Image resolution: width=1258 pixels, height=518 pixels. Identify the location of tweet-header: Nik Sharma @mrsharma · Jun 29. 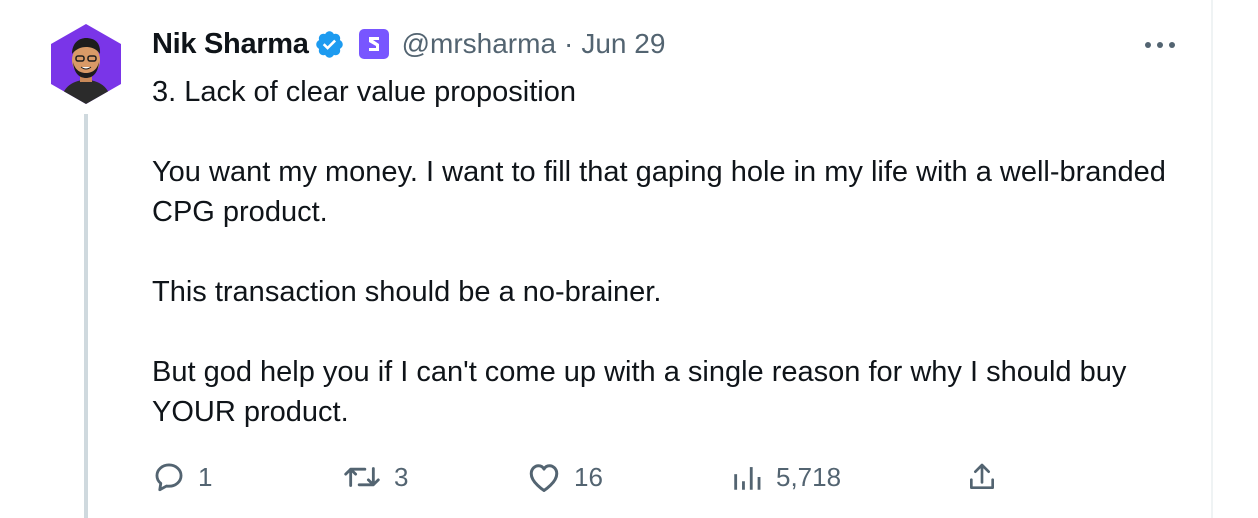
(408, 44).